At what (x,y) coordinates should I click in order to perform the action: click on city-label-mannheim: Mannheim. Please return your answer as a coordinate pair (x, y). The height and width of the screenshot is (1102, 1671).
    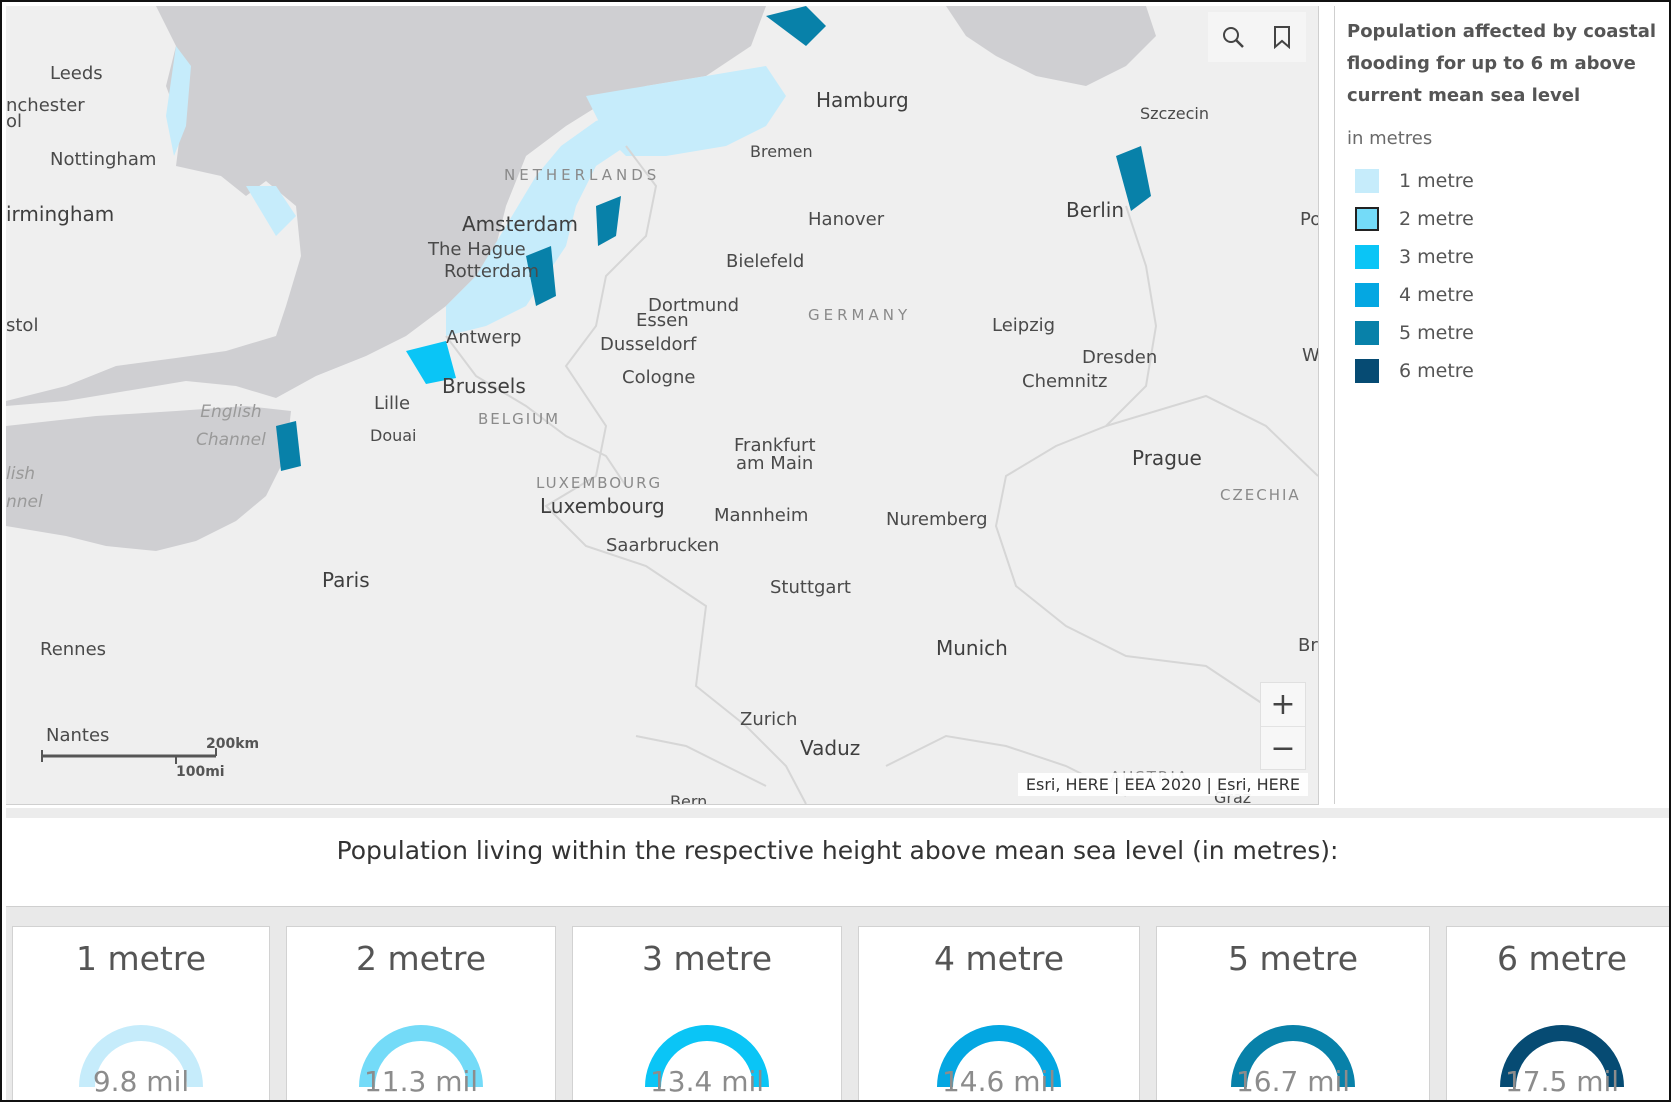
    Looking at the image, I should click on (761, 515).